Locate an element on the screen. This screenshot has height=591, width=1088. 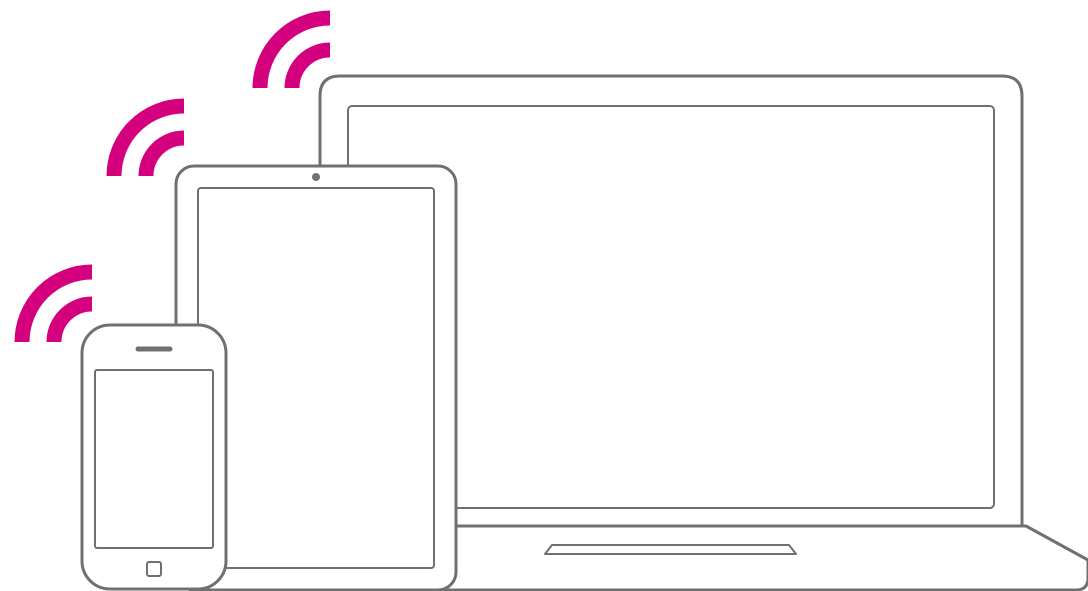
smartphone-icon is located at coordinates (154, 457).